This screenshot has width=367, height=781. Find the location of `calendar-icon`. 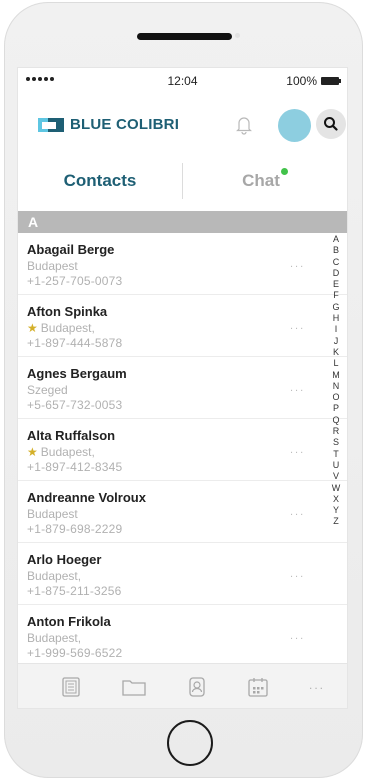

calendar-icon is located at coordinates (258, 687).